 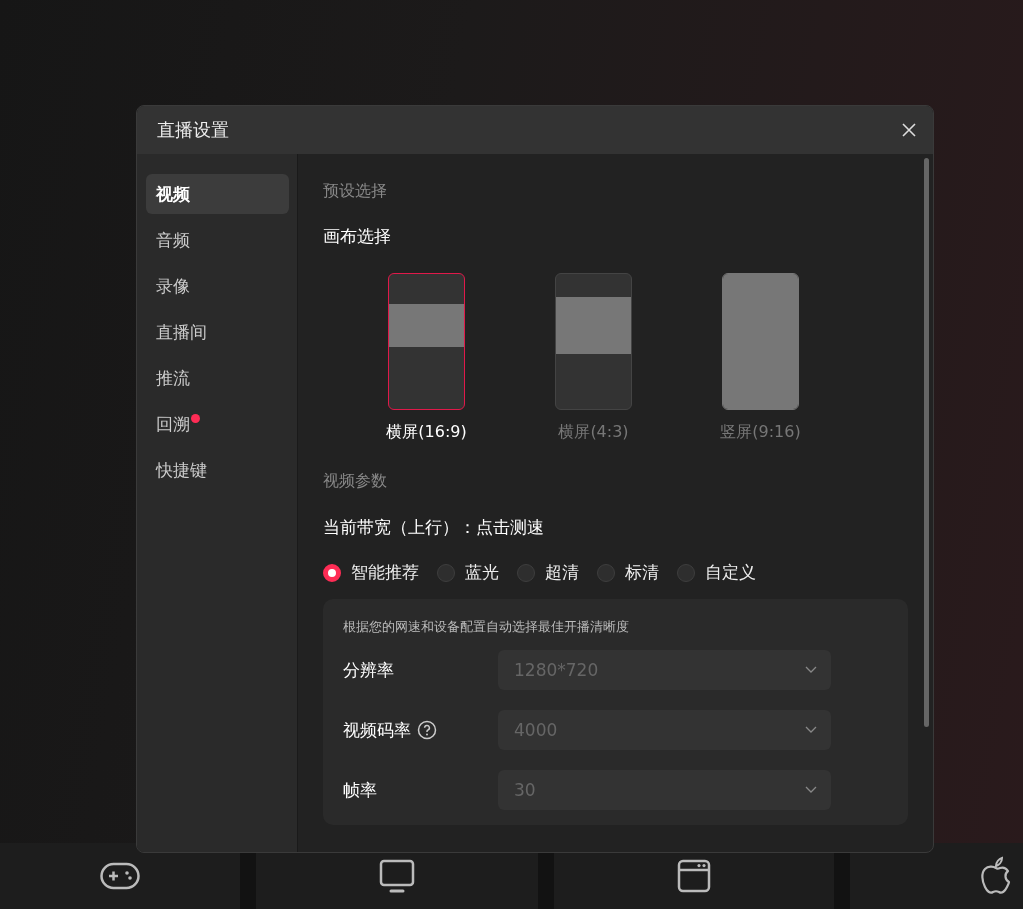 I want to click on sidebar-item: 推流, so click(x=217, y=378).